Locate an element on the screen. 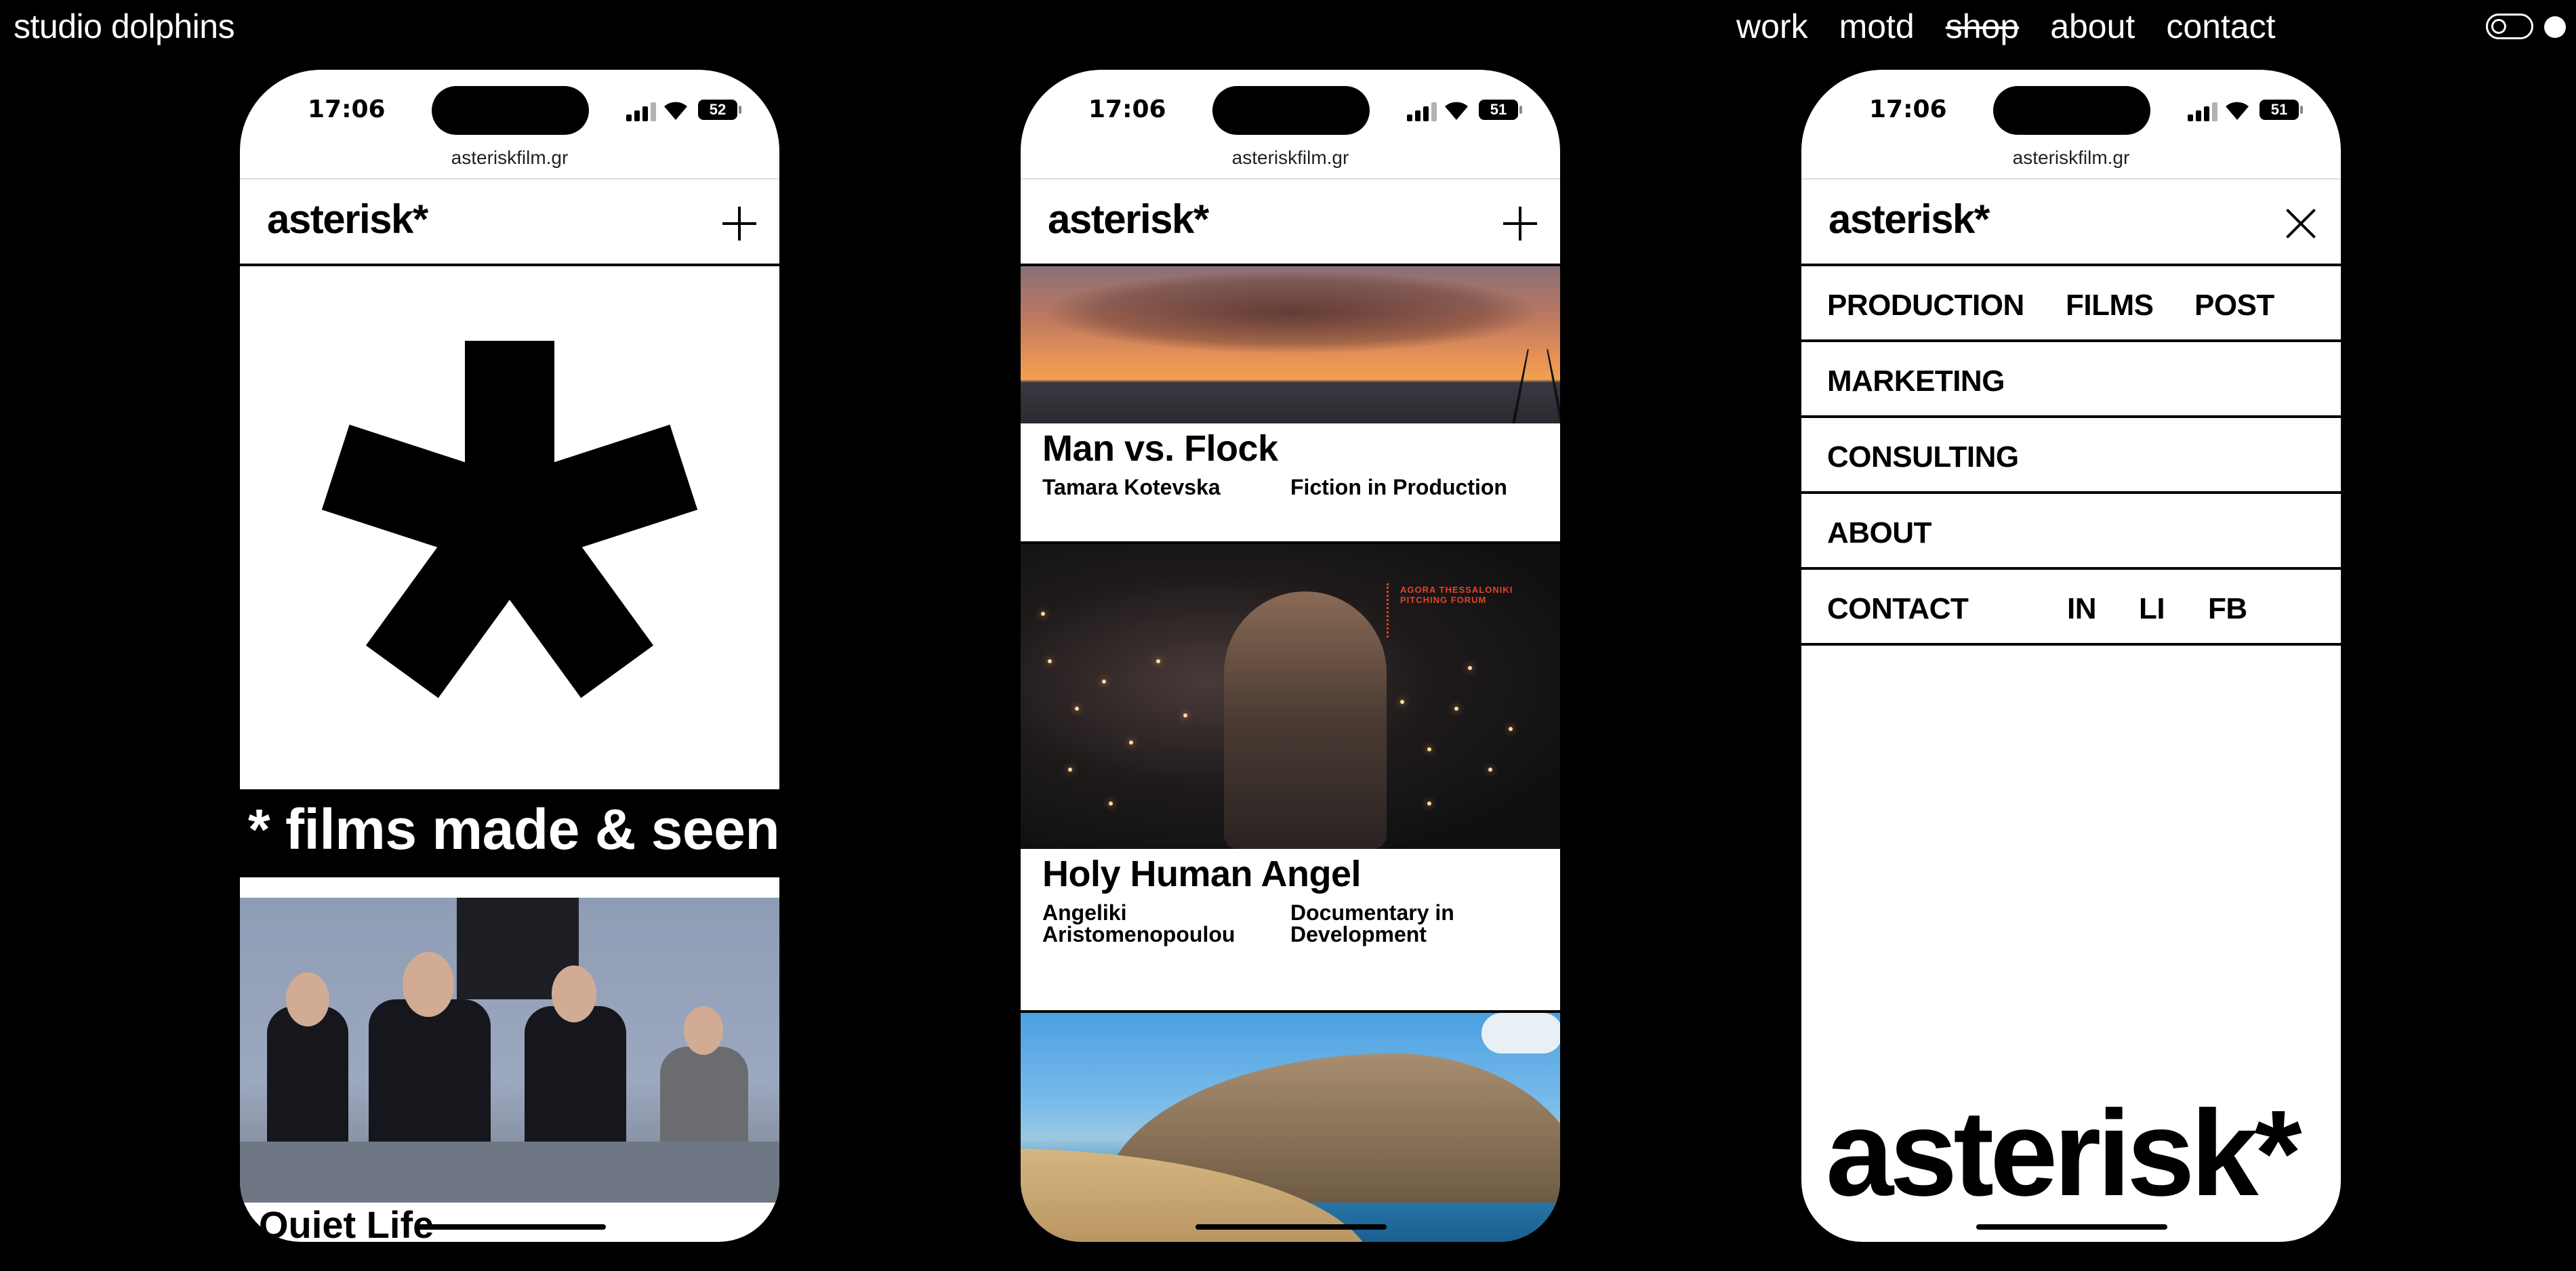 This screenshot has height=1271, width=2576. toggle-knob is located at coordinates (2499, 26).